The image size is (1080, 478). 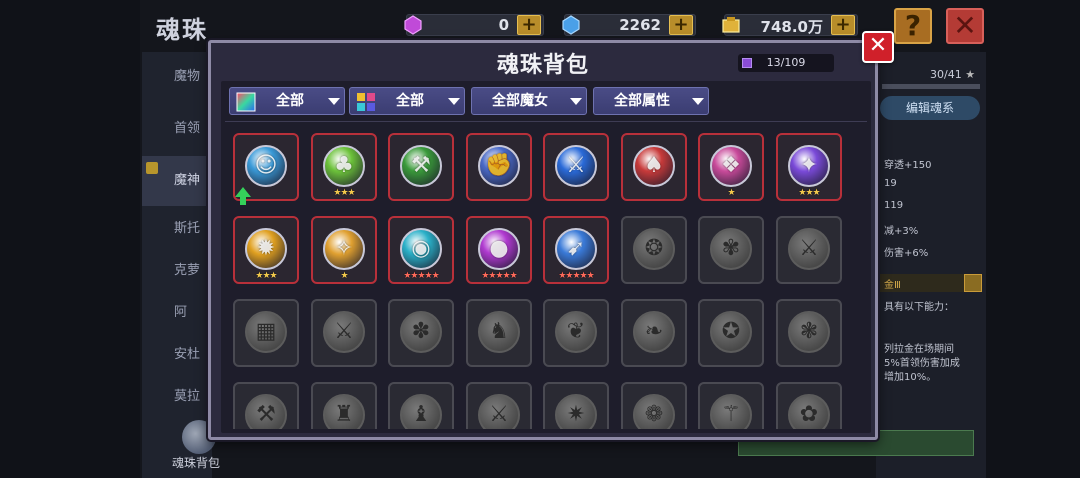 What do you see at coordinates (571, 25) in the screenshot?
I see `blue-gem-icon` at bounding box center [571, 25].